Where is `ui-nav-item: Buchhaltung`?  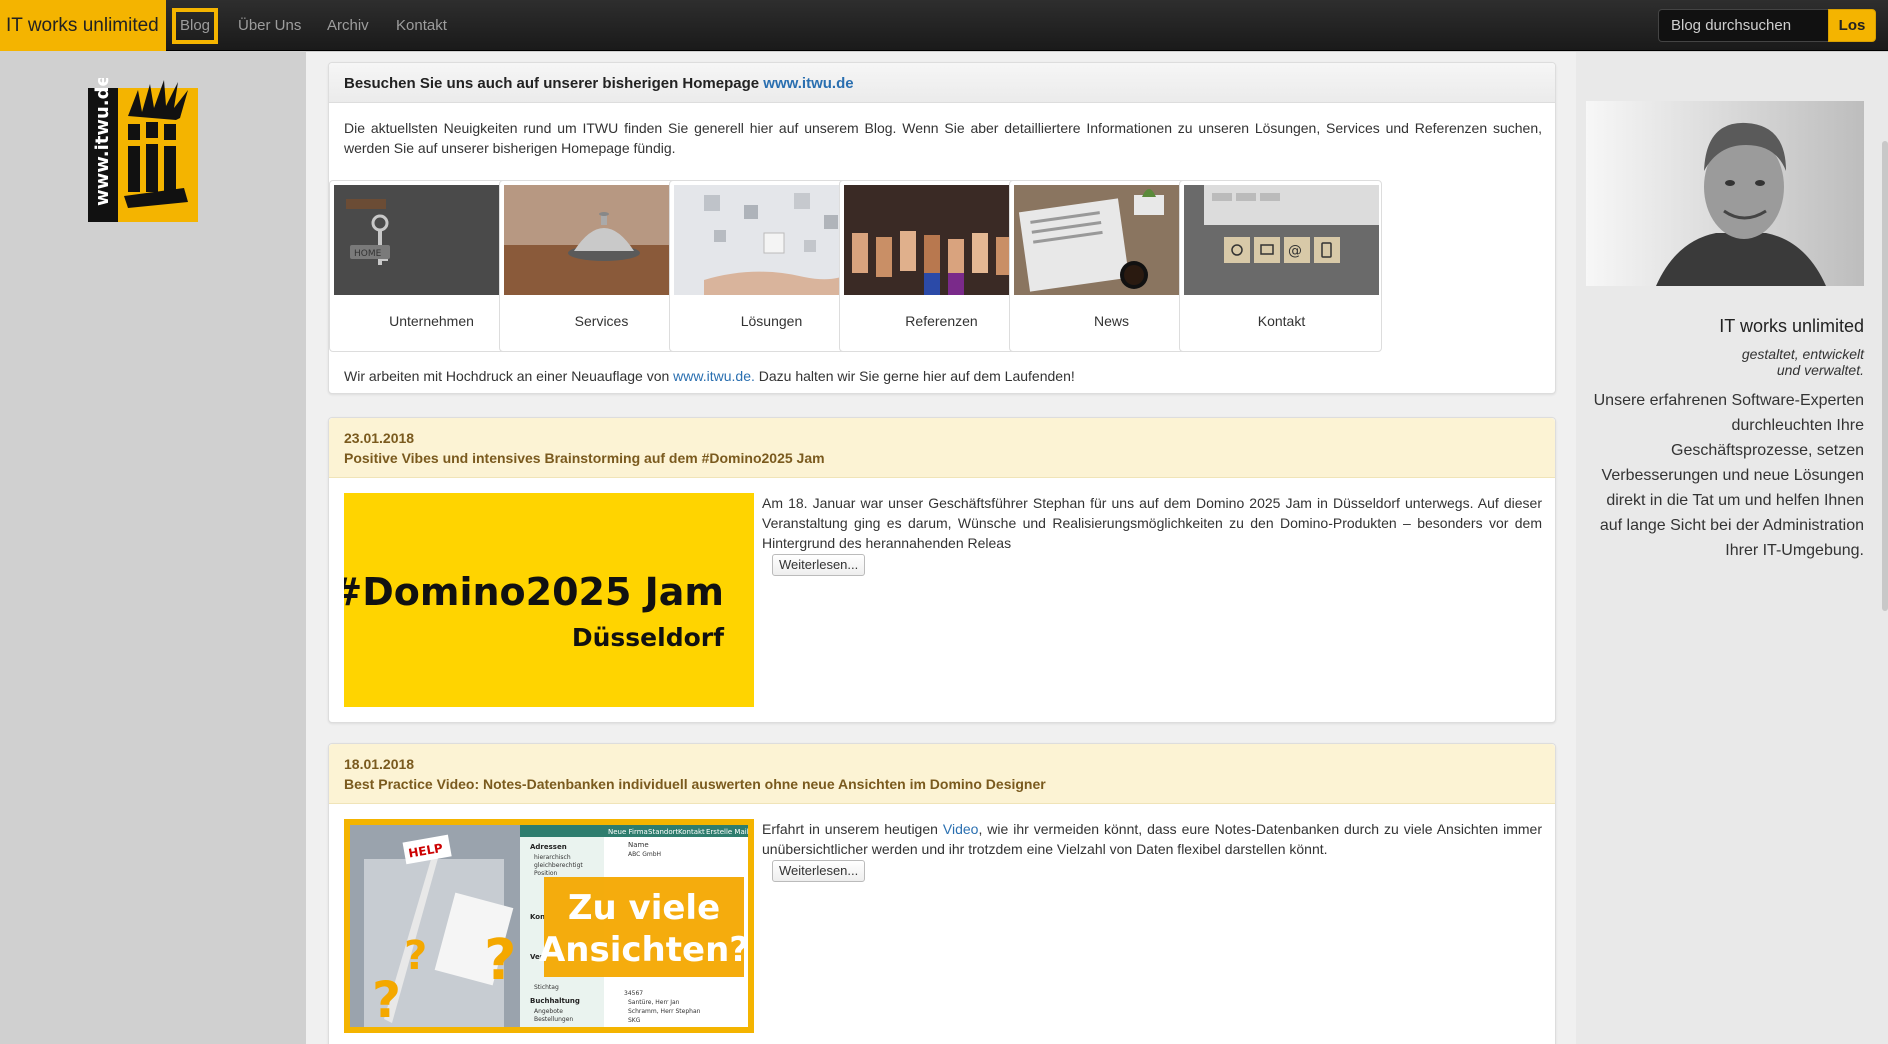
ui-nav-item: Buchhaltung is located at coordinates (555, 1001).